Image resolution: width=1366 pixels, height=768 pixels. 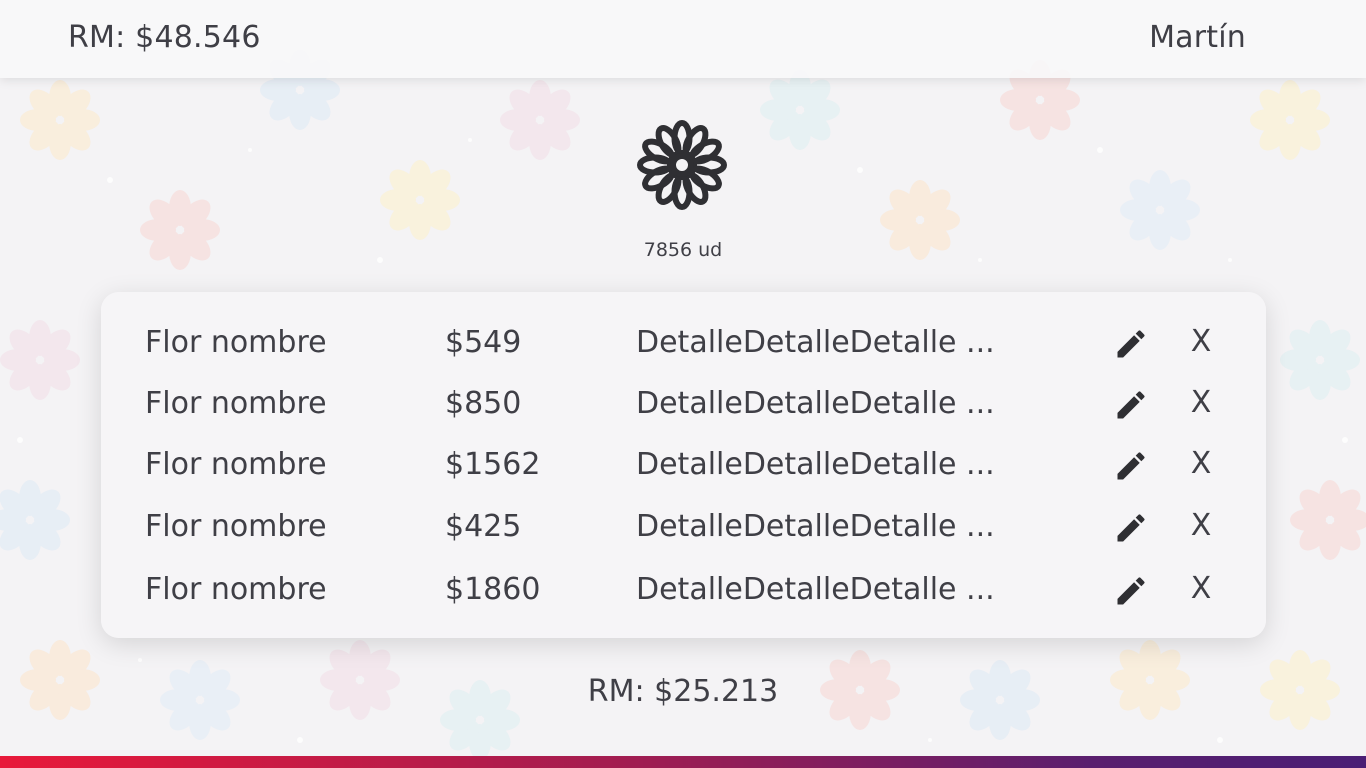 I want to click on user-name: Martín, so click(x=1197, y=37).